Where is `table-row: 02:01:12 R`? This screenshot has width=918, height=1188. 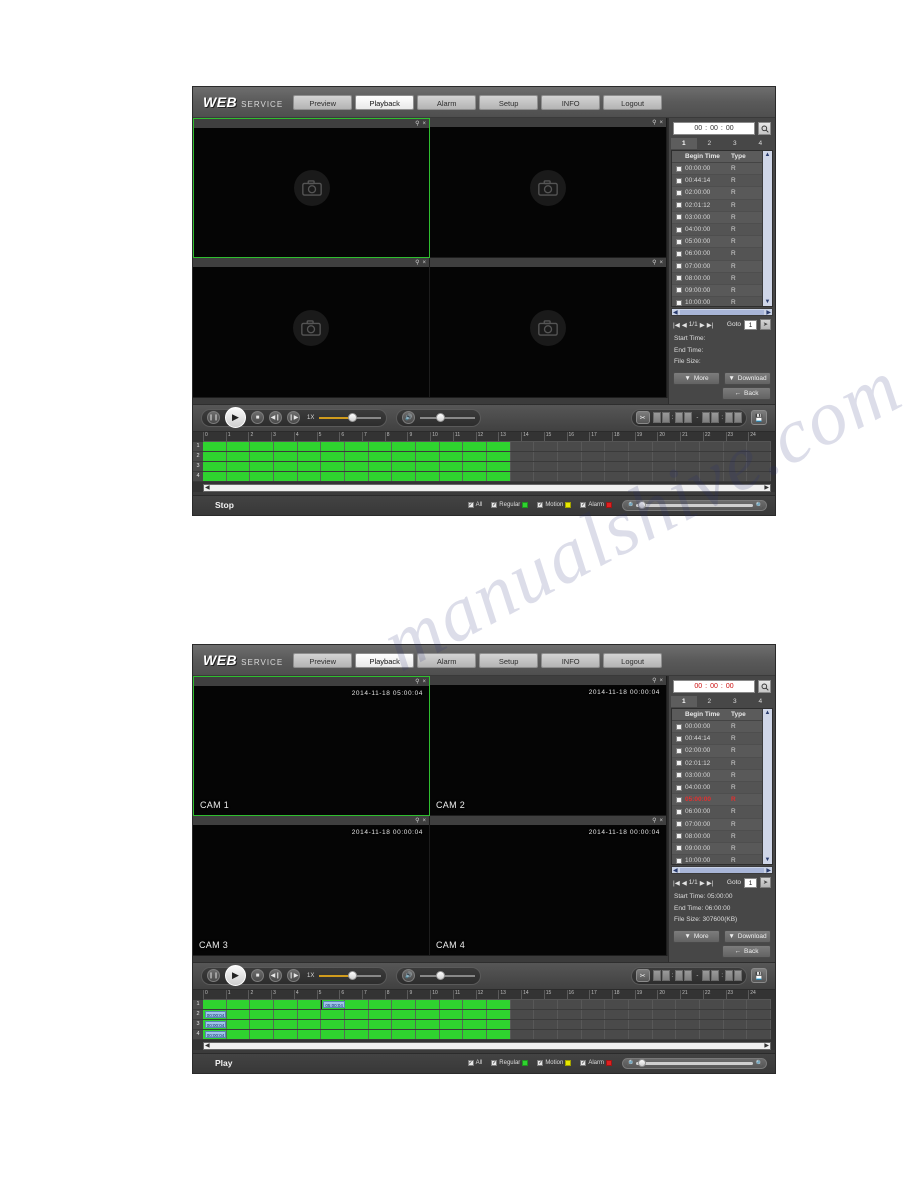
table-row: 02:01:12 R is located at coordinates (717, 205).